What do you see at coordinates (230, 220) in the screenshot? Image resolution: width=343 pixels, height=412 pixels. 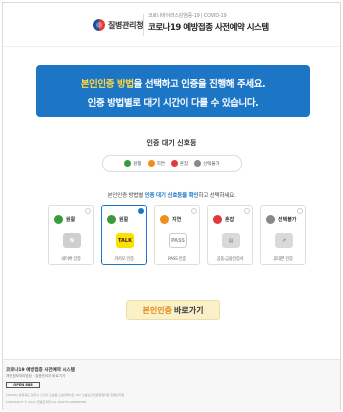 I see `status-label: 혼잡` at bounding box center [230, 220].